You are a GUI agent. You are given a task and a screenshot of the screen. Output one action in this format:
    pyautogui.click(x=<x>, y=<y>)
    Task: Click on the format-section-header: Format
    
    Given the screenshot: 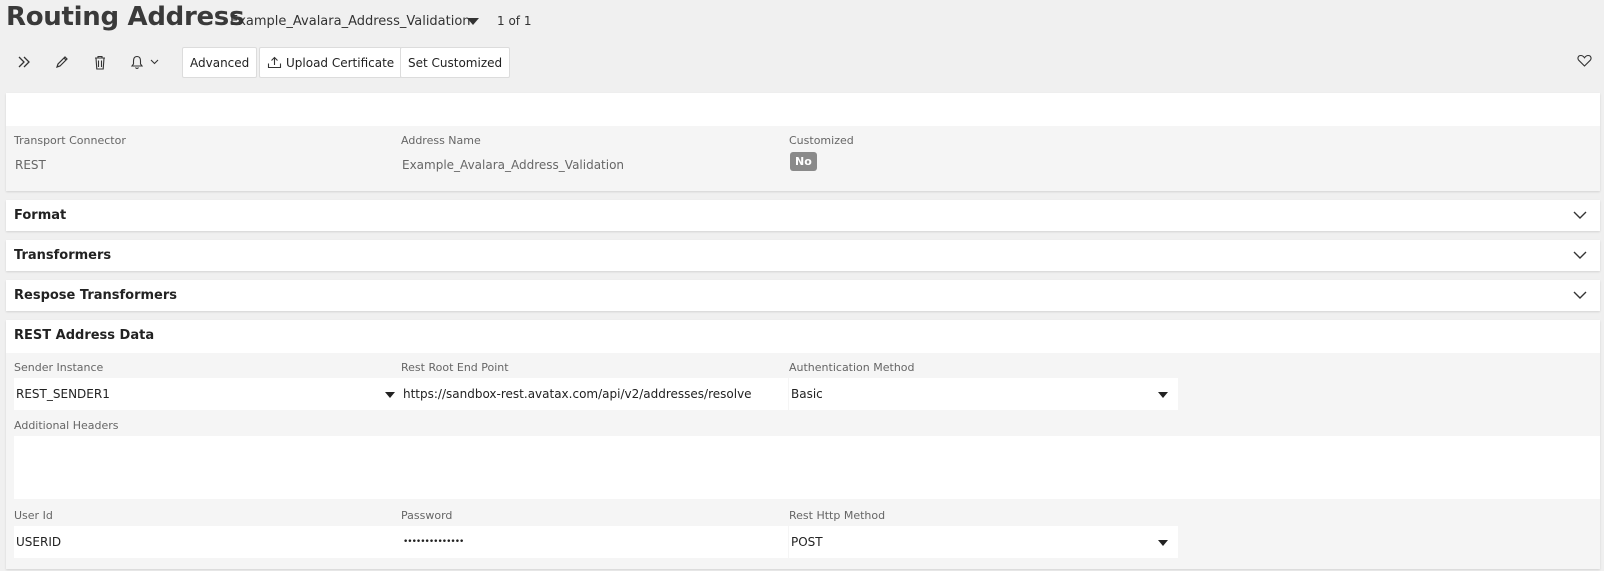 What is the action you would take?
    pyautogui.click(x=803, y=215)
    